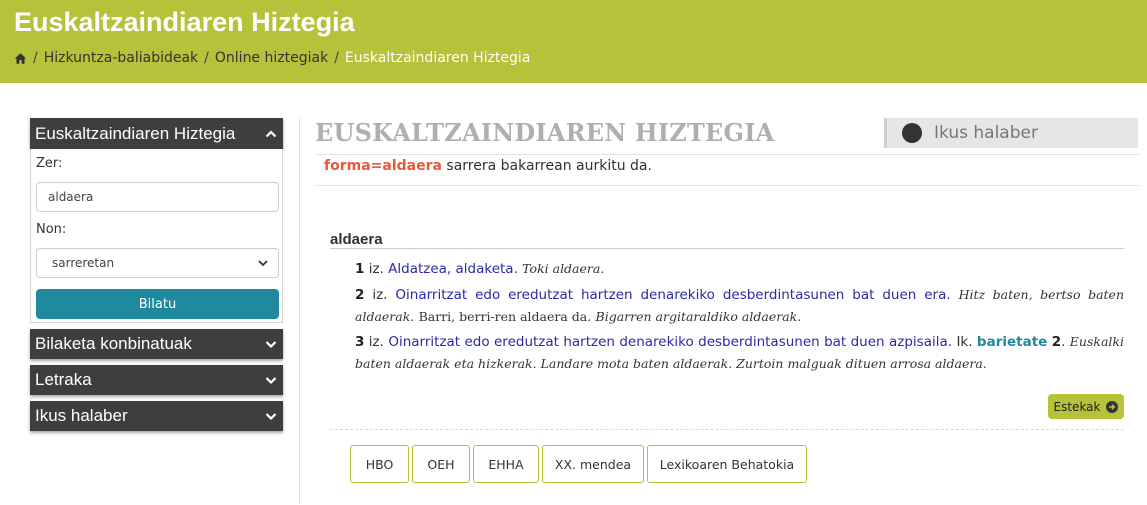 This screenshot has height=505, width=1147. Describe the element at coordinates (81, 415) in the screenshot. I see `panel-see-also-title: Ikus halaber` at that location.